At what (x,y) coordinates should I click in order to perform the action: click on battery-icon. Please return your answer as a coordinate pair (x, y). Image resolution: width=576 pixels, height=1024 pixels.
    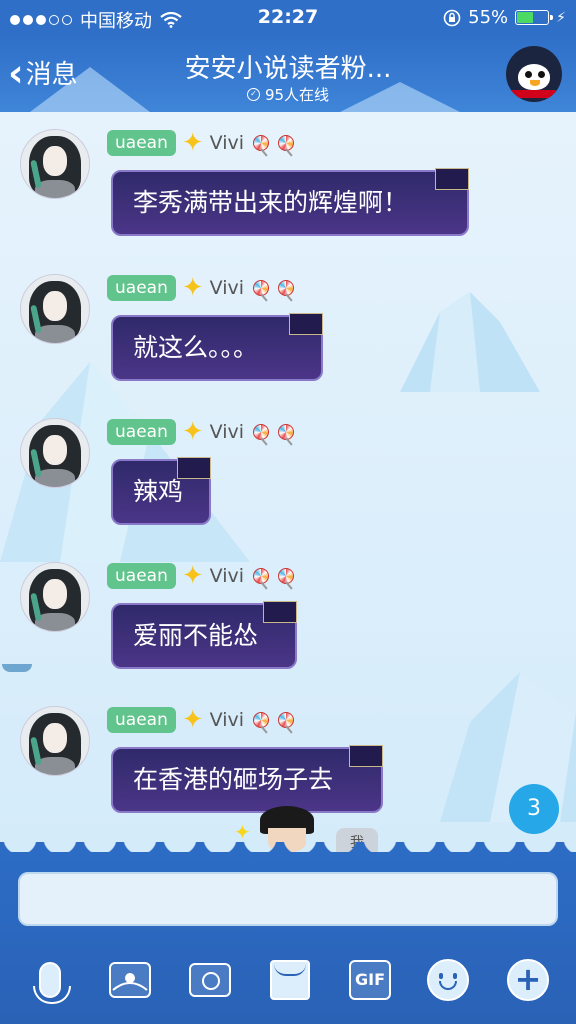
    Looking at the image, I should click on (534, 17).